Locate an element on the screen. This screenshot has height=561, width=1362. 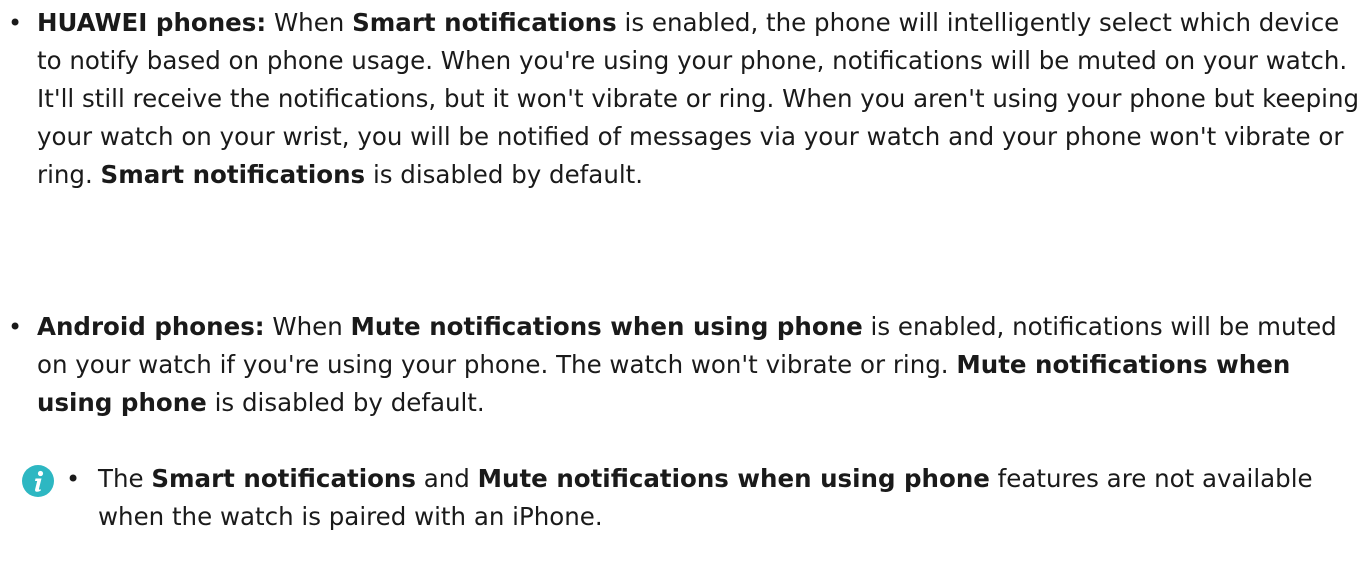
note-text: The is located at coordinates (125, 478).